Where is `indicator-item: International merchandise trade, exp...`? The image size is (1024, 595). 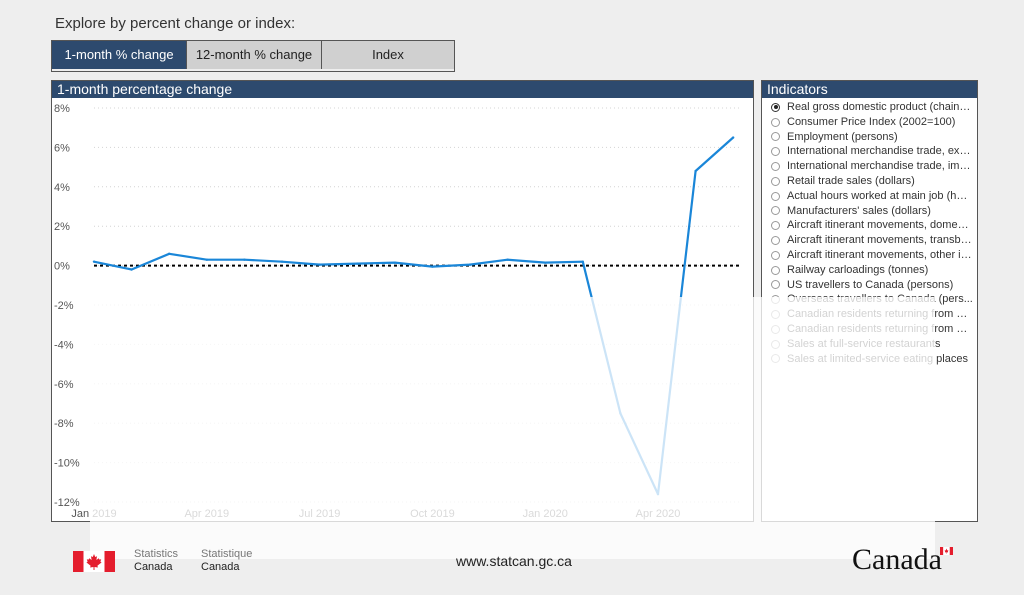 indicator-item: International merchandise trade, exp... is located at coordinates (872, 151).